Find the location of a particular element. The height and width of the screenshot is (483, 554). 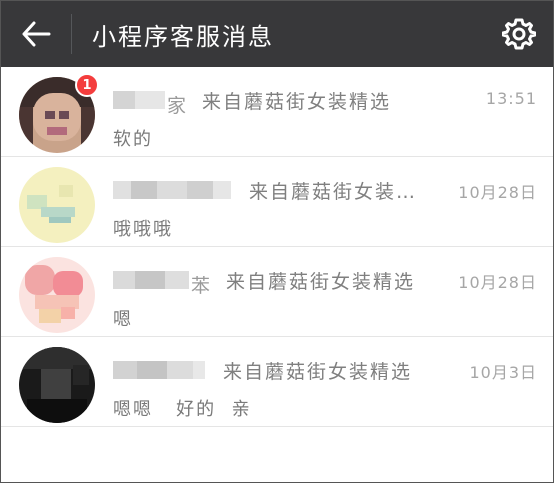

blurred-name: 家 is located at coordinates (150, 103).